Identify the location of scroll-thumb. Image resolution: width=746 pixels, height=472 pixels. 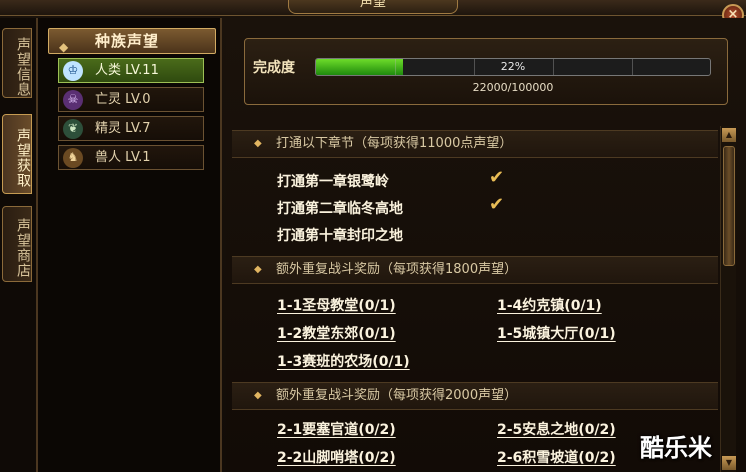
(729, 206).